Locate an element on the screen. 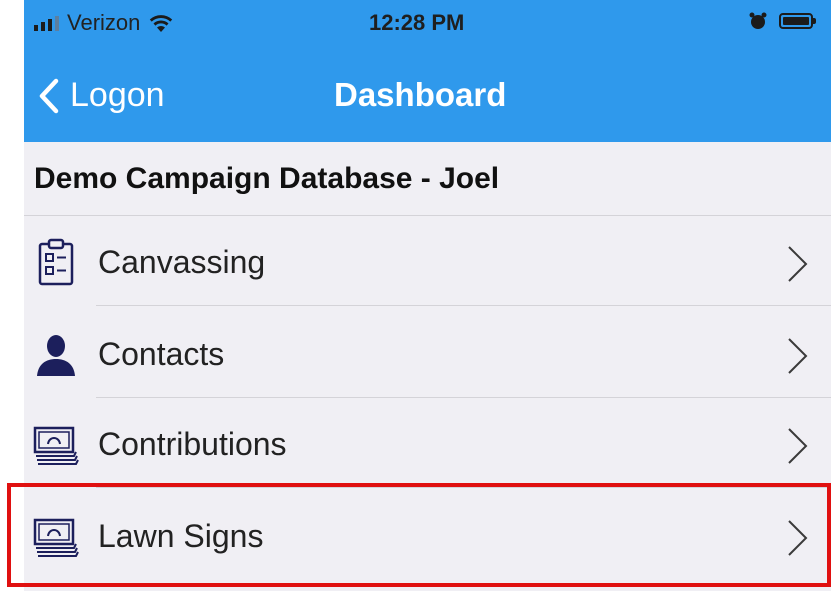 This screenshot has width=831, height=591. person-icon is located at coordinates (56, 355).